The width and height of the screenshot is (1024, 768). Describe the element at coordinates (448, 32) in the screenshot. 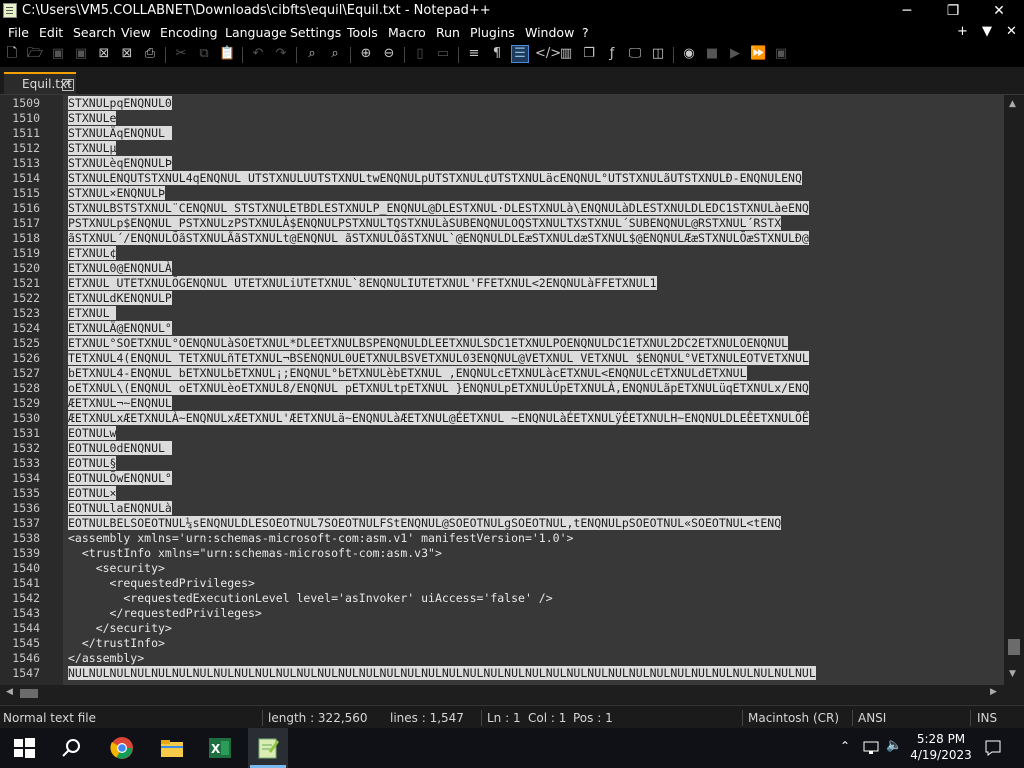

I see `menu-run: Run` at that location.